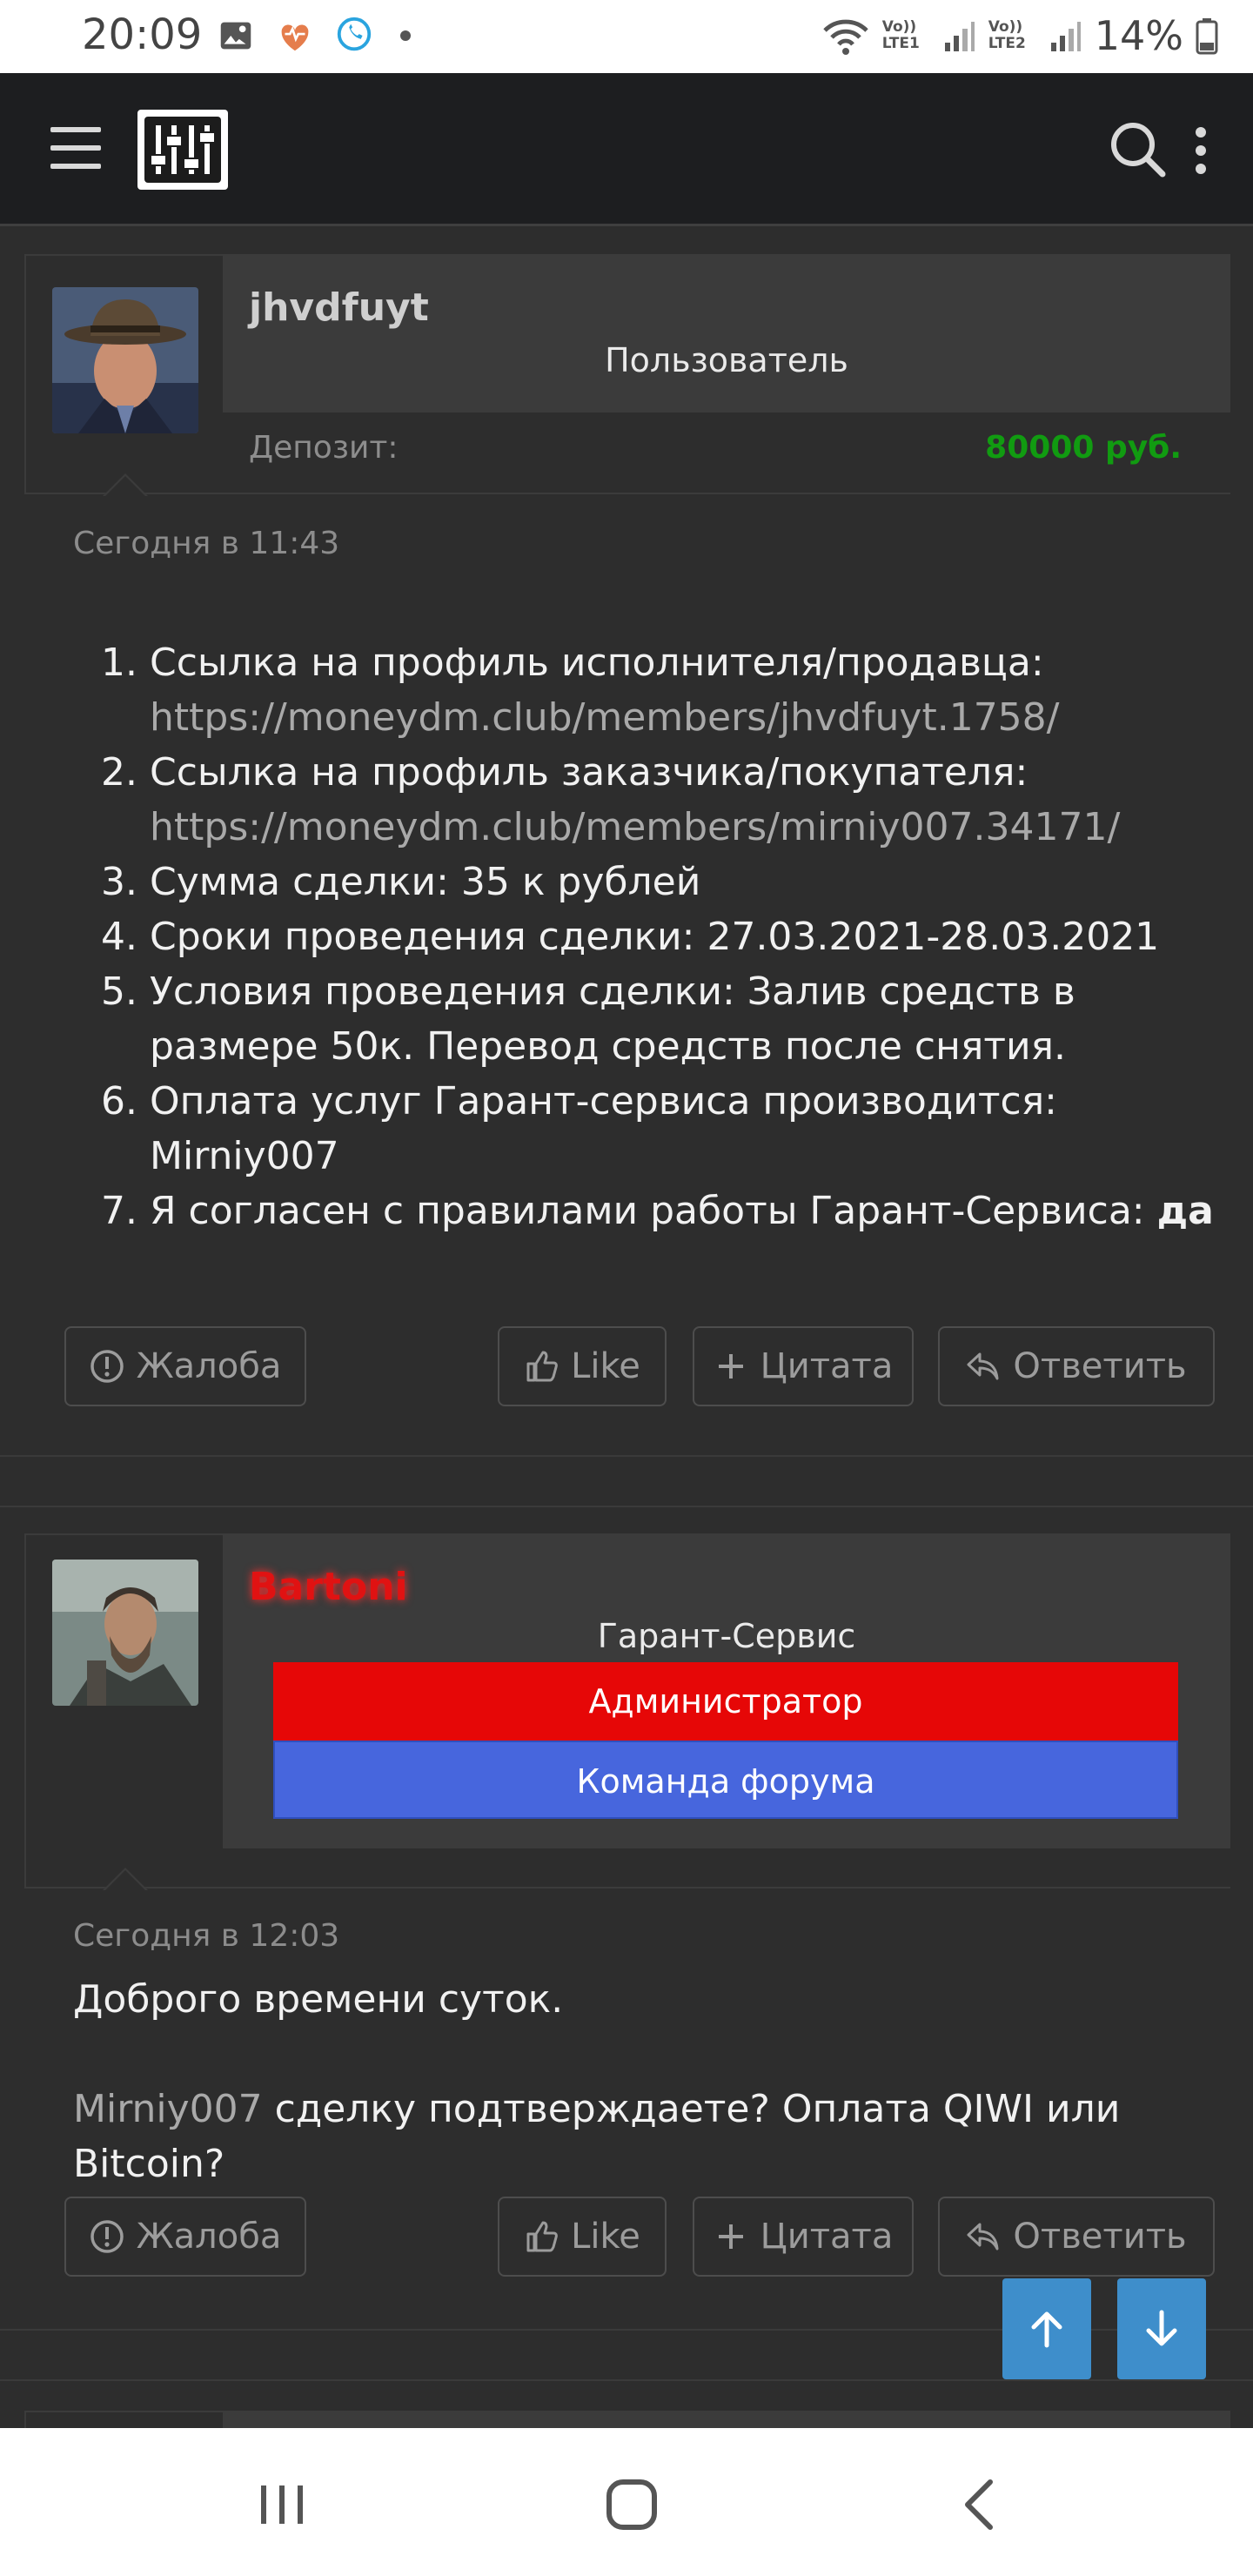 The image size is (1253, 2576). I want to click on scroll-down-button, so click(1161, 2328).